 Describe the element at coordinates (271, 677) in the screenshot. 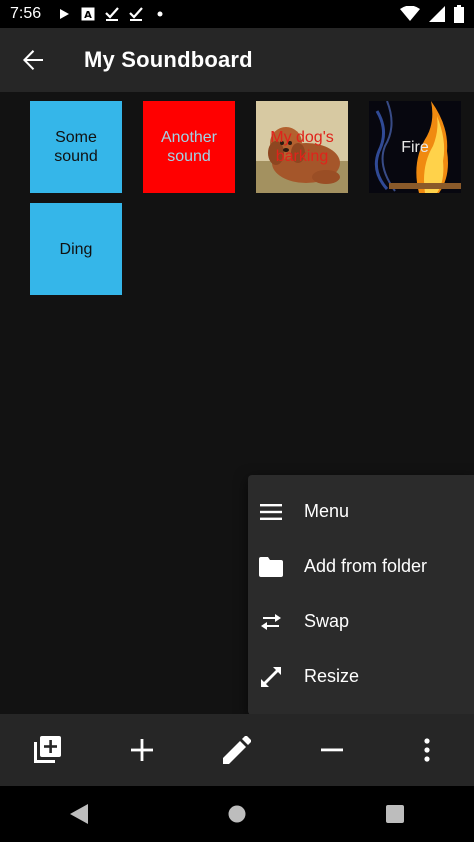

I see `resize-icon` at that location.